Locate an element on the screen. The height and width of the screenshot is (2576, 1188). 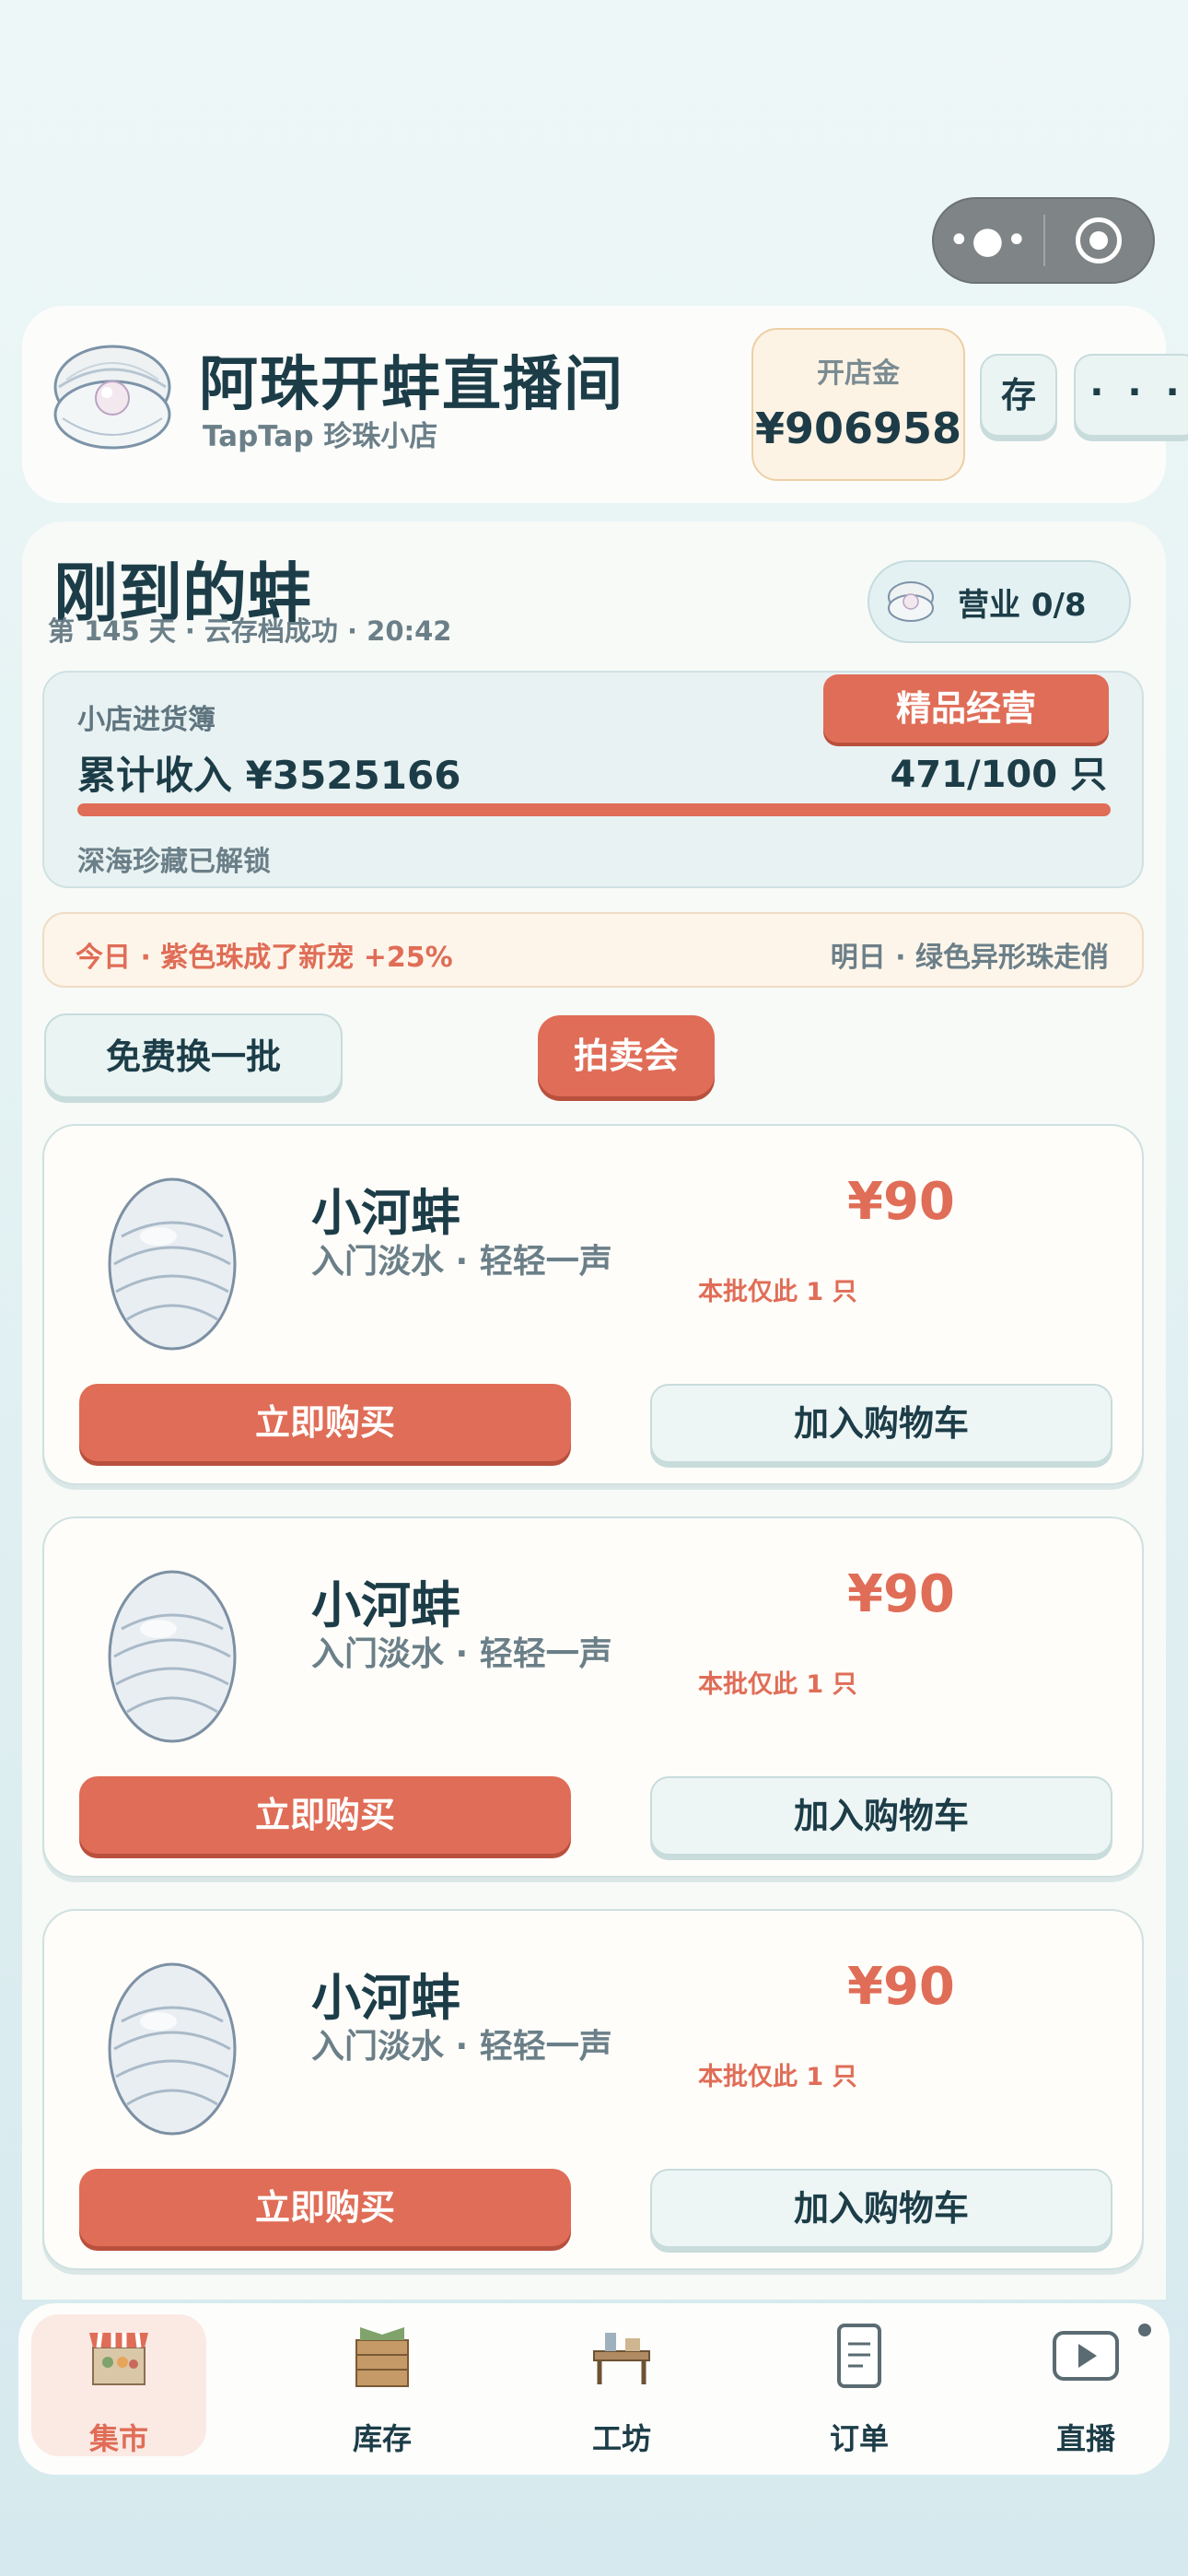
tab-live: 直播 is located at coordinates (1085, 2385).